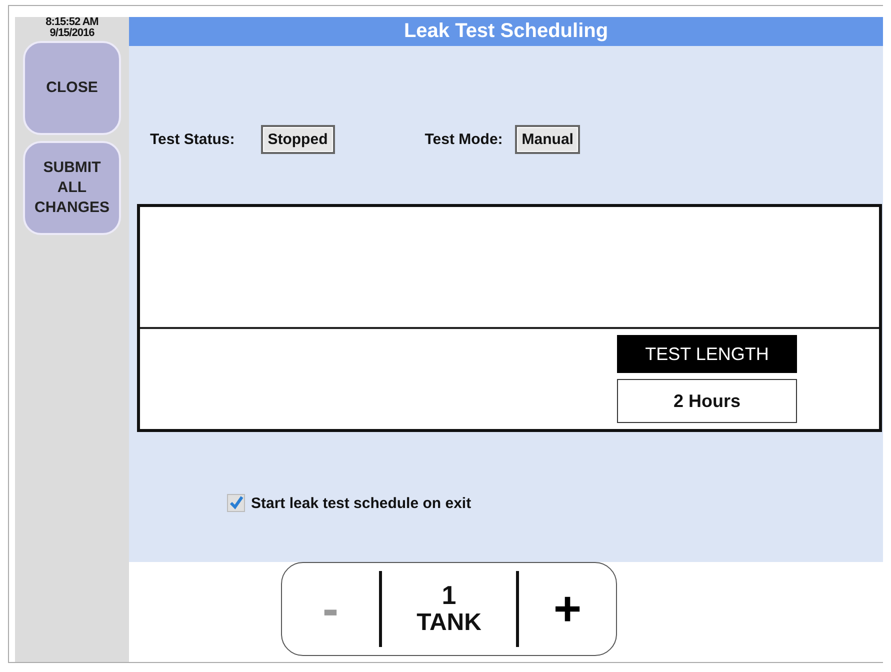 The height and width of the screenshot is (672, 891). Describe the element at coordinates (567, 609) in the screenshot. I see `plus-button: +` at that location.